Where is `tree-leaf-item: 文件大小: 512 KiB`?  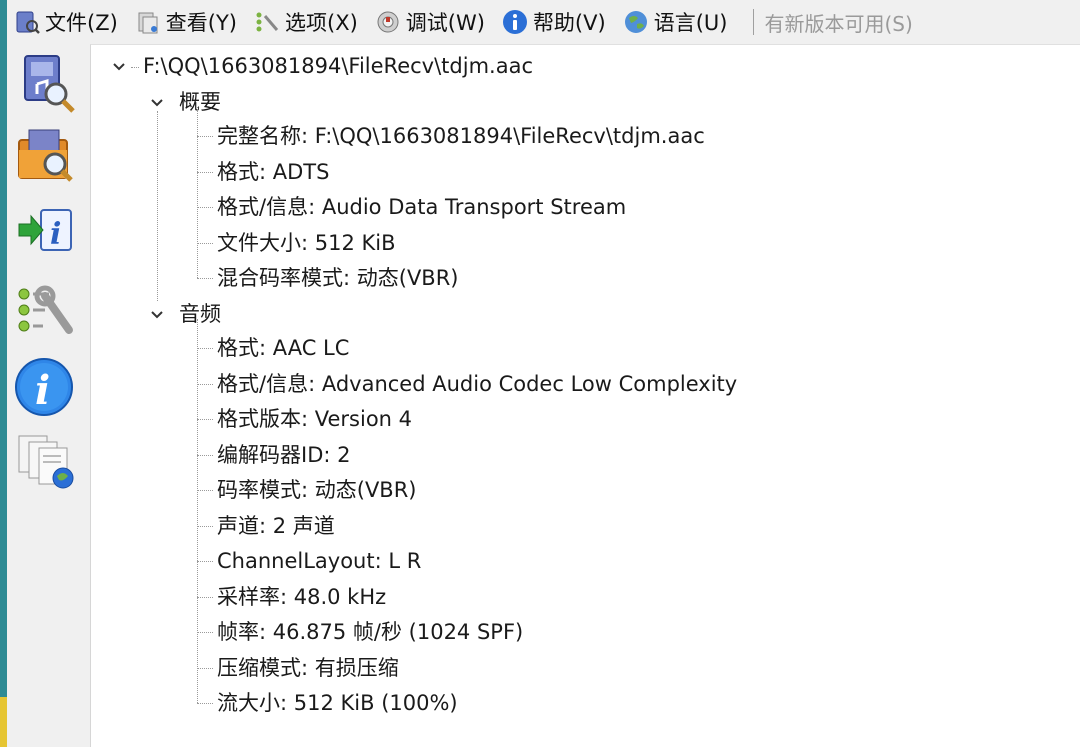
tree-leaf-item: 文件大小: 512 KiB is located at coordinates (306, 243).